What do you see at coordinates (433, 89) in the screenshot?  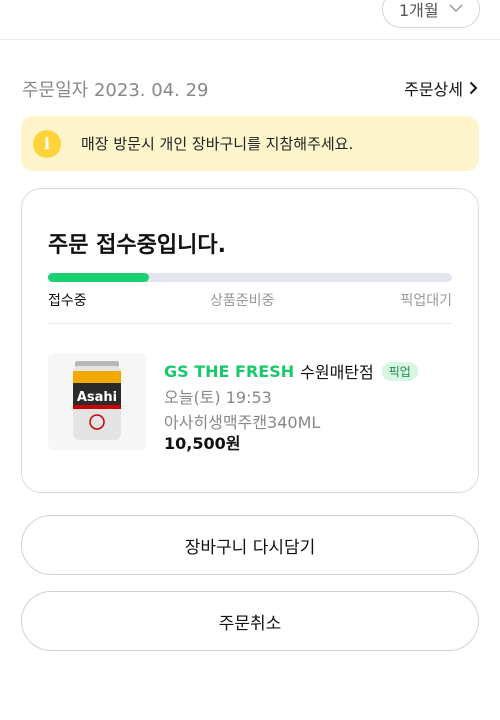 I see `order-detail-label: 주문상세` at bounding box center [433, 89].